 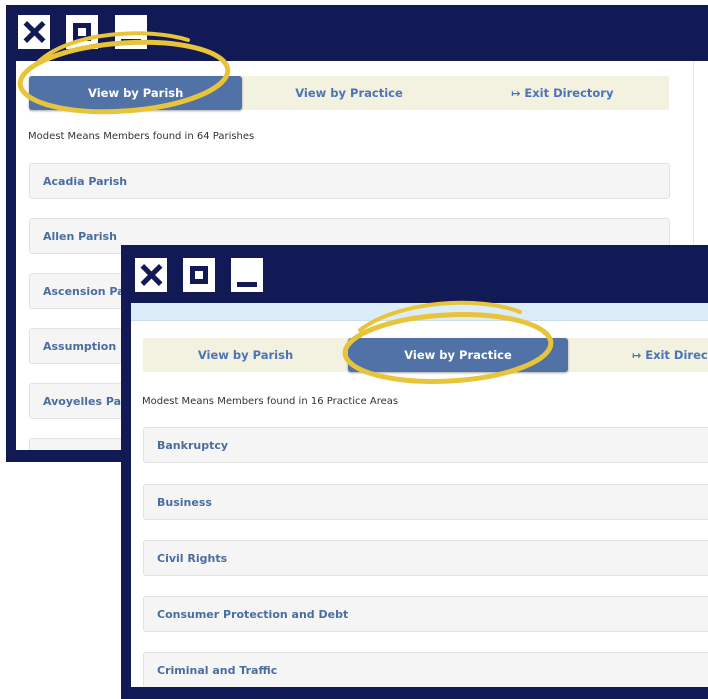 I want to click on list-item: Acadia Parish, so click(x=349, y=181).